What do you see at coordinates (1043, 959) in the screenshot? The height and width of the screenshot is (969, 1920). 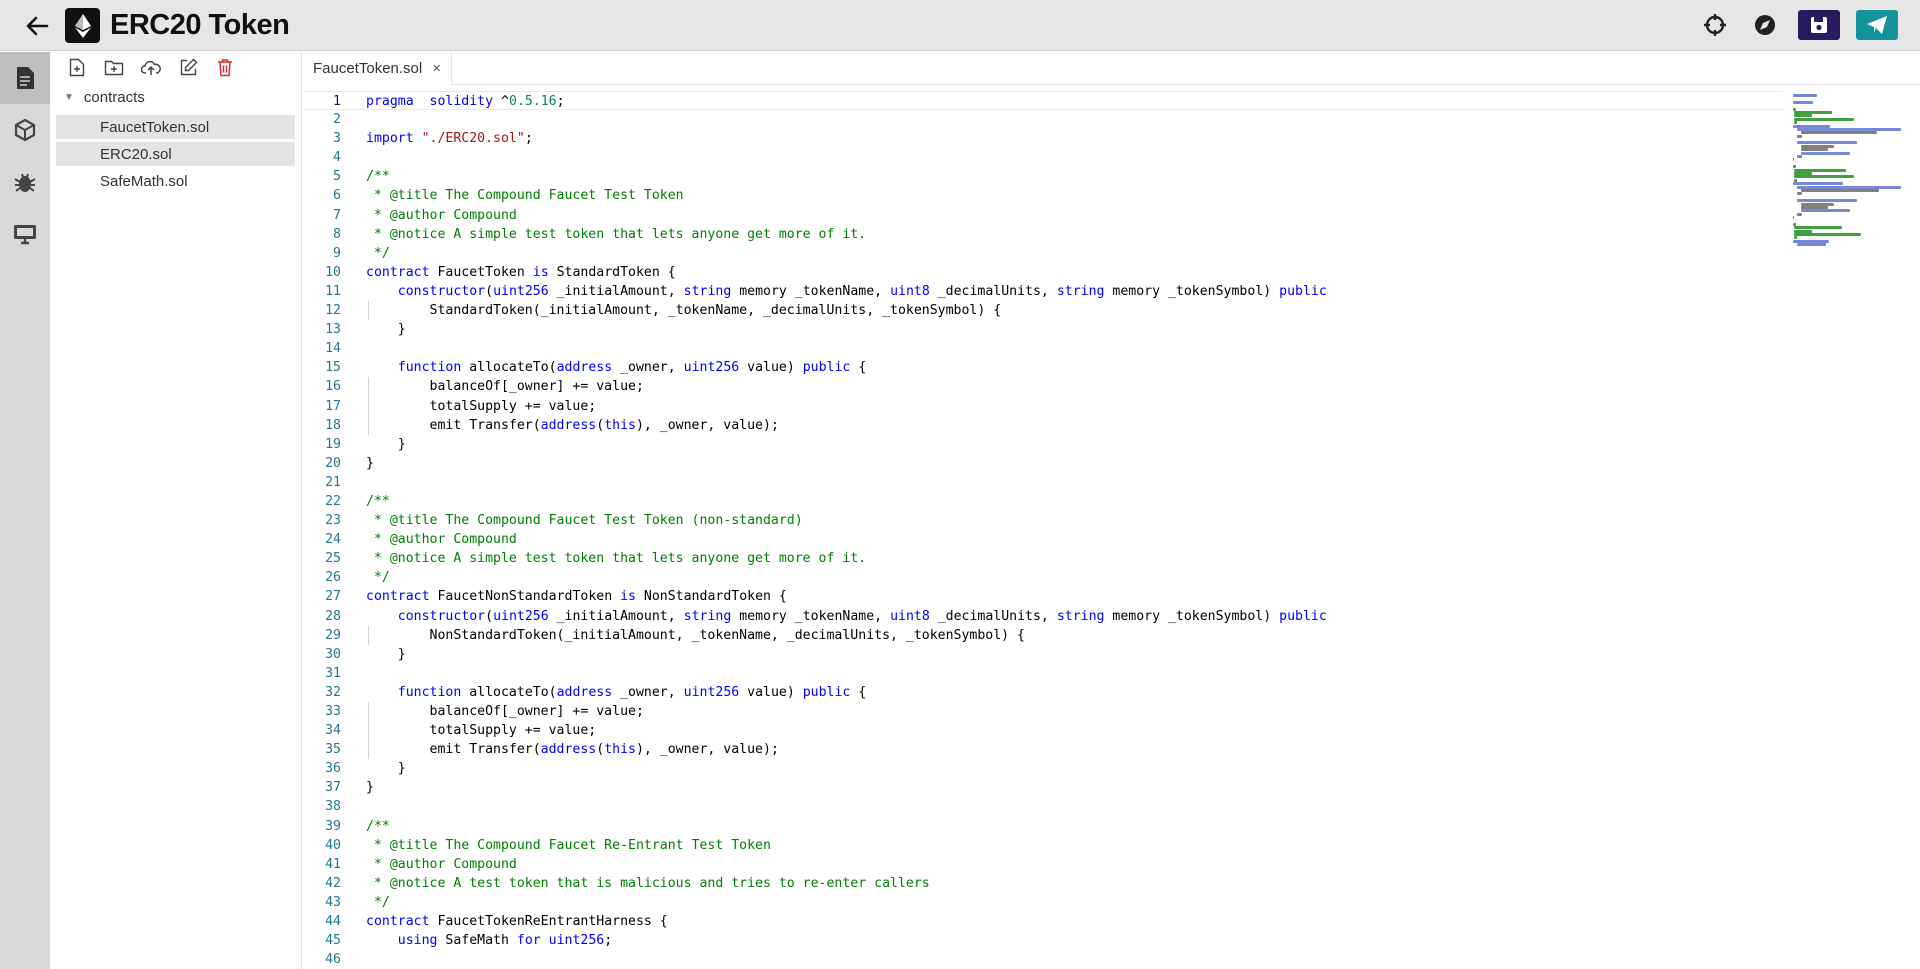 I see `code-line: 46` at bounding box center [1043, 959].